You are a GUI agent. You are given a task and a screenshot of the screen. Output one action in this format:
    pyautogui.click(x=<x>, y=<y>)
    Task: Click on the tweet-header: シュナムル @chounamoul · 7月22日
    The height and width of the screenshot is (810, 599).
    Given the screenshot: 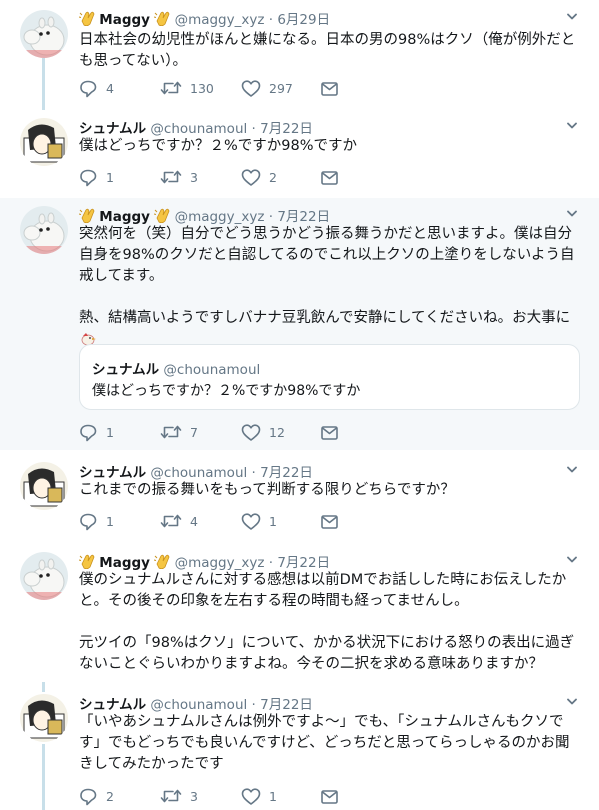 What is the action you would take?
    pyautogui.click(x=196, y=127)
    